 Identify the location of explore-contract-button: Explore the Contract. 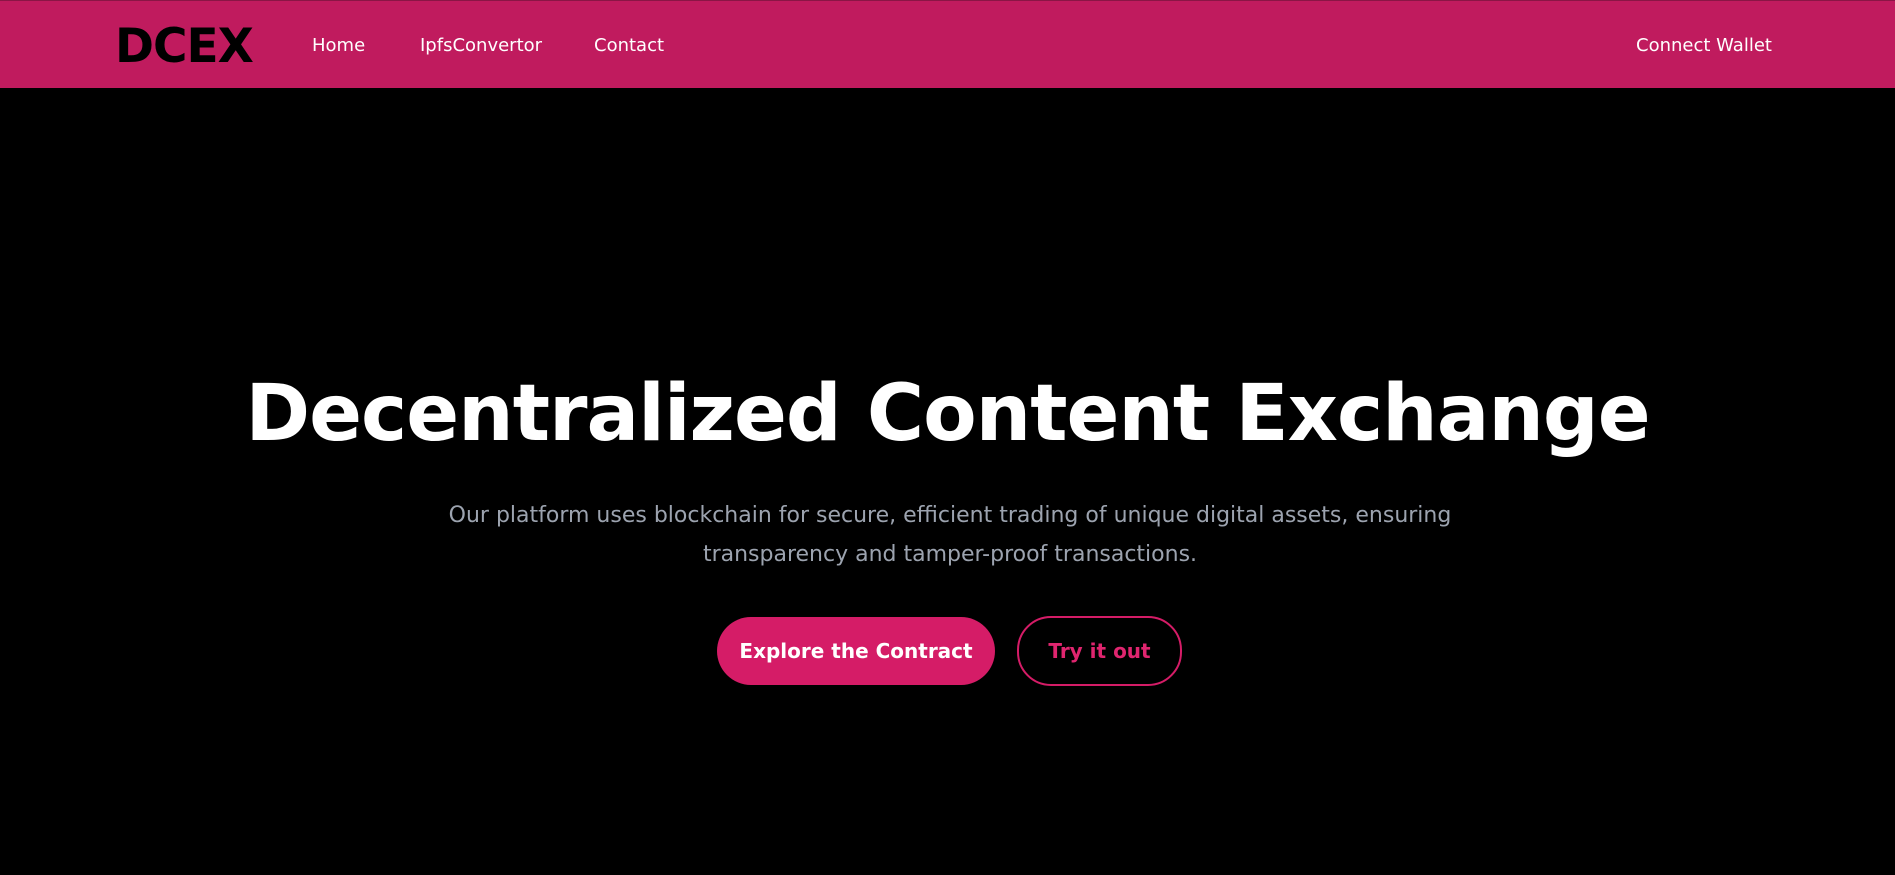
(856, 651).